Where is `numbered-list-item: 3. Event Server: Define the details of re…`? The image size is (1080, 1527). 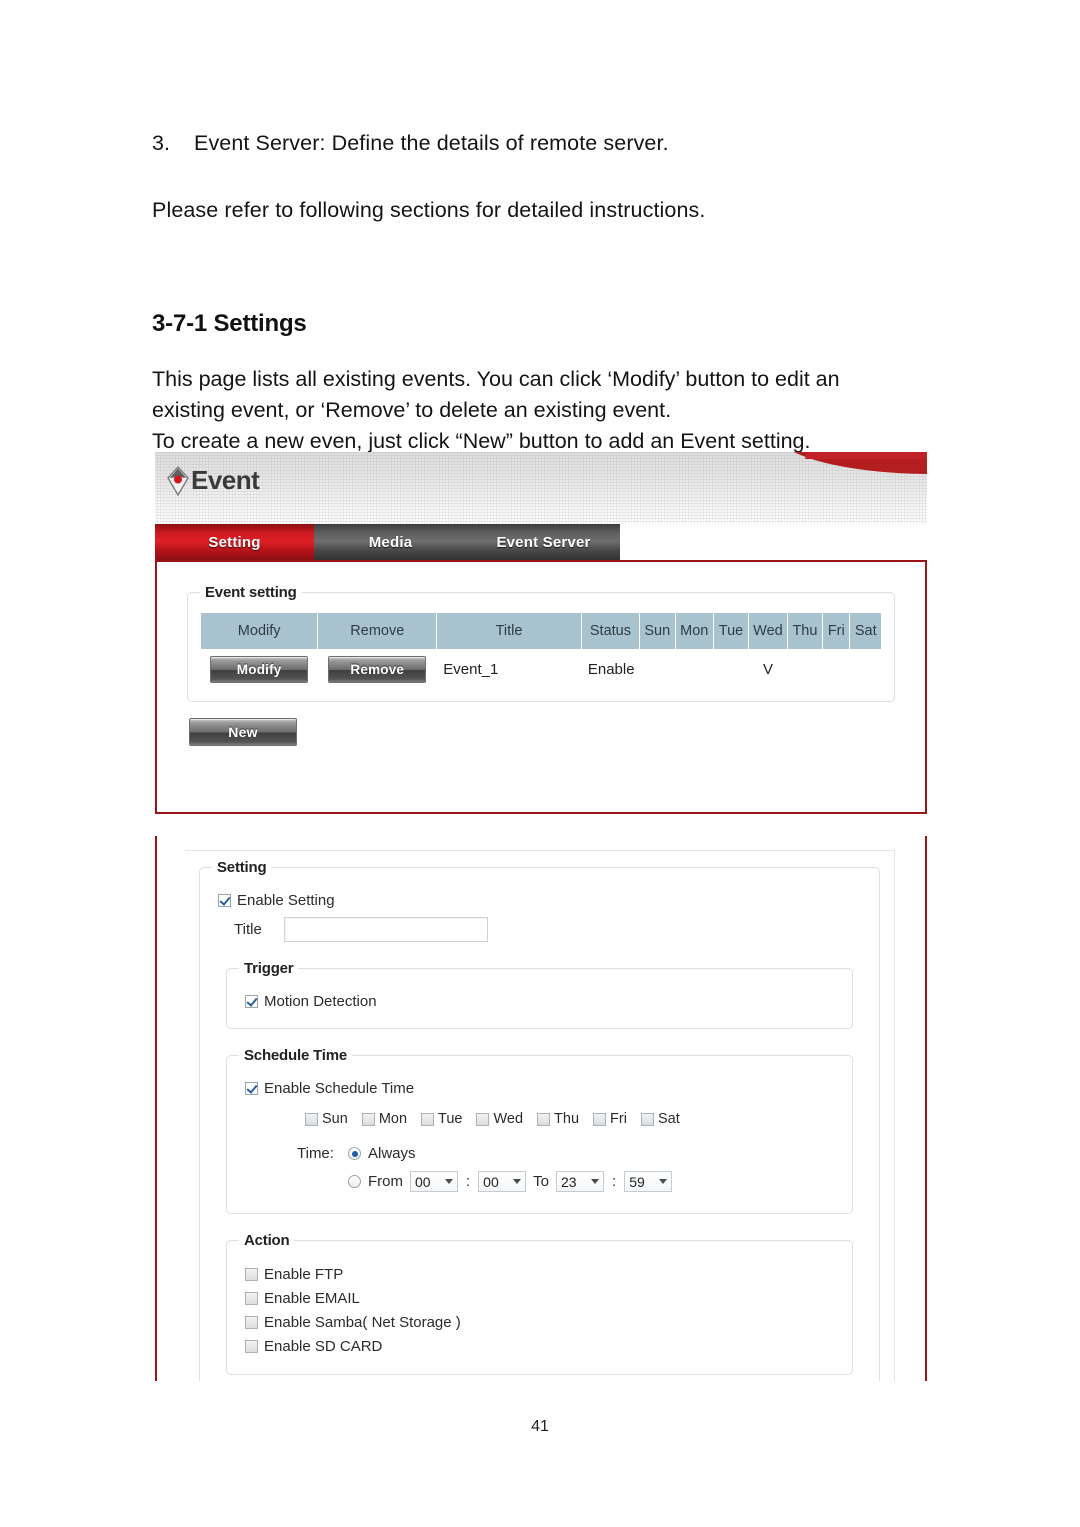 numbered-list-item: 3. Event Server: Define the details of re… is located at coordinates (410, 143).